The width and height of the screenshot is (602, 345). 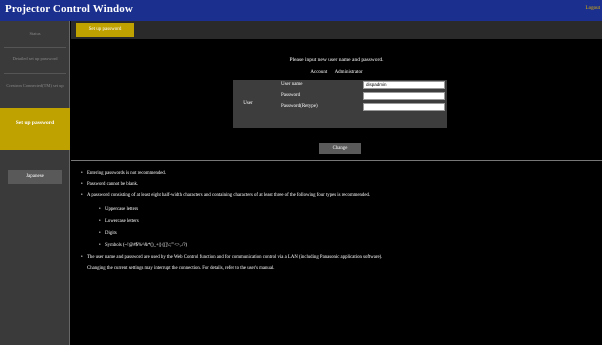 I want to click on account-label: Account, so click(x=319, y=72).